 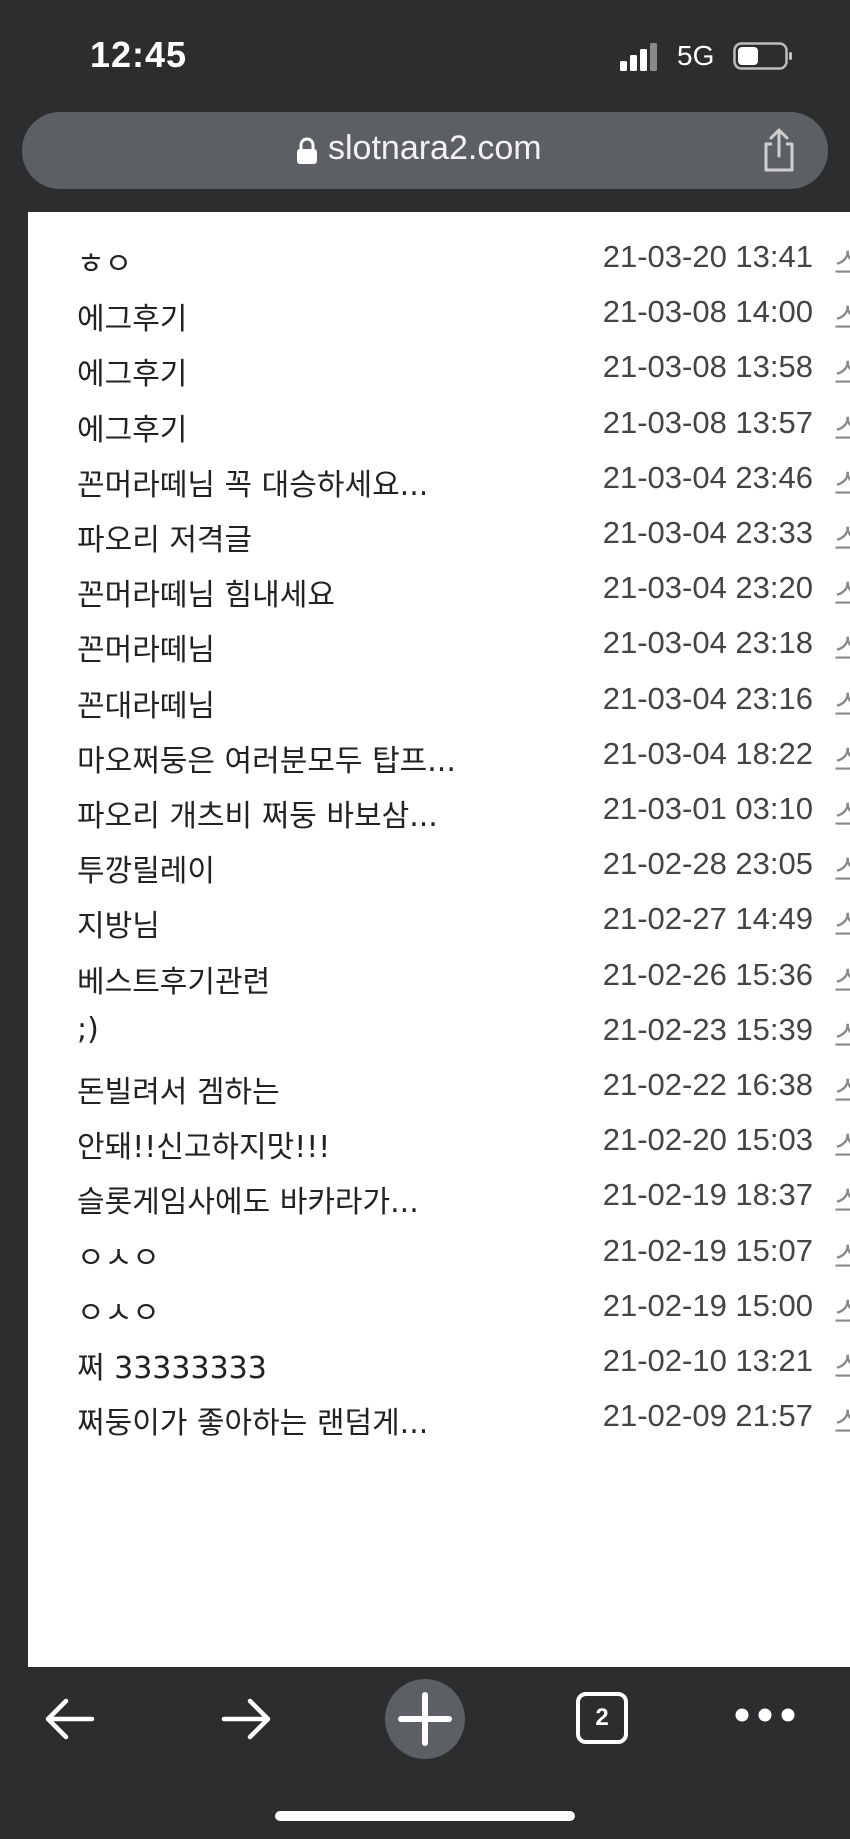 What do you see at coordinates (707, 698) in the screenshot?
I see `post-date: 21-03-04 23:16` at bounding box center [707, 698].